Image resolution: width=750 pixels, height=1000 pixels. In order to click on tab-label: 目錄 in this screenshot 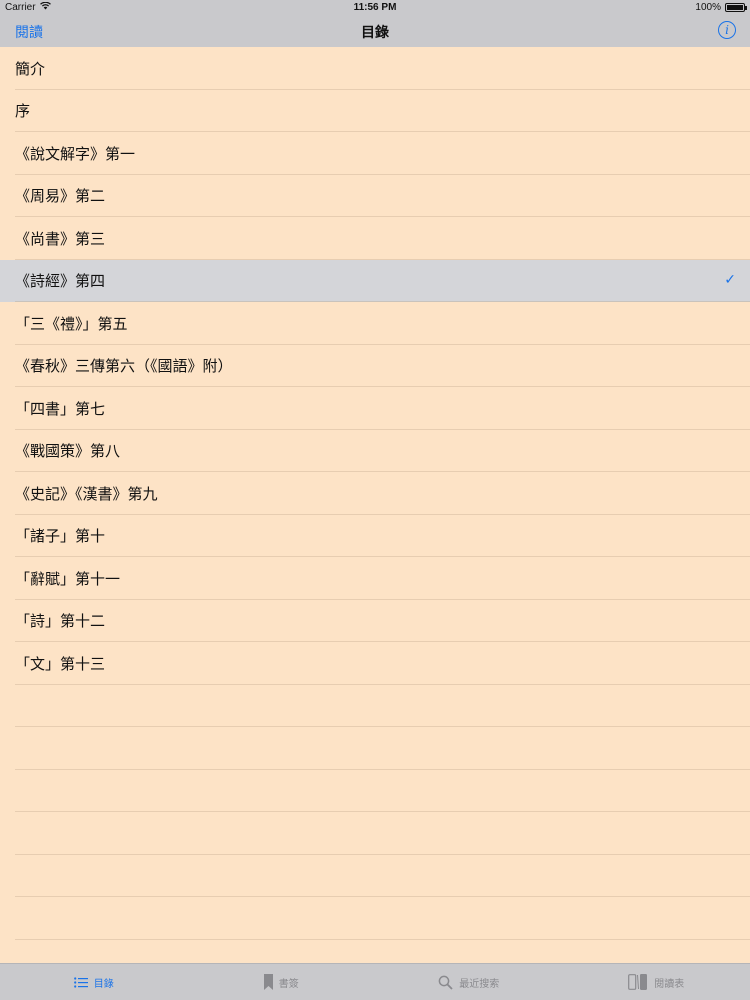, I will do `click(103, 984)`.